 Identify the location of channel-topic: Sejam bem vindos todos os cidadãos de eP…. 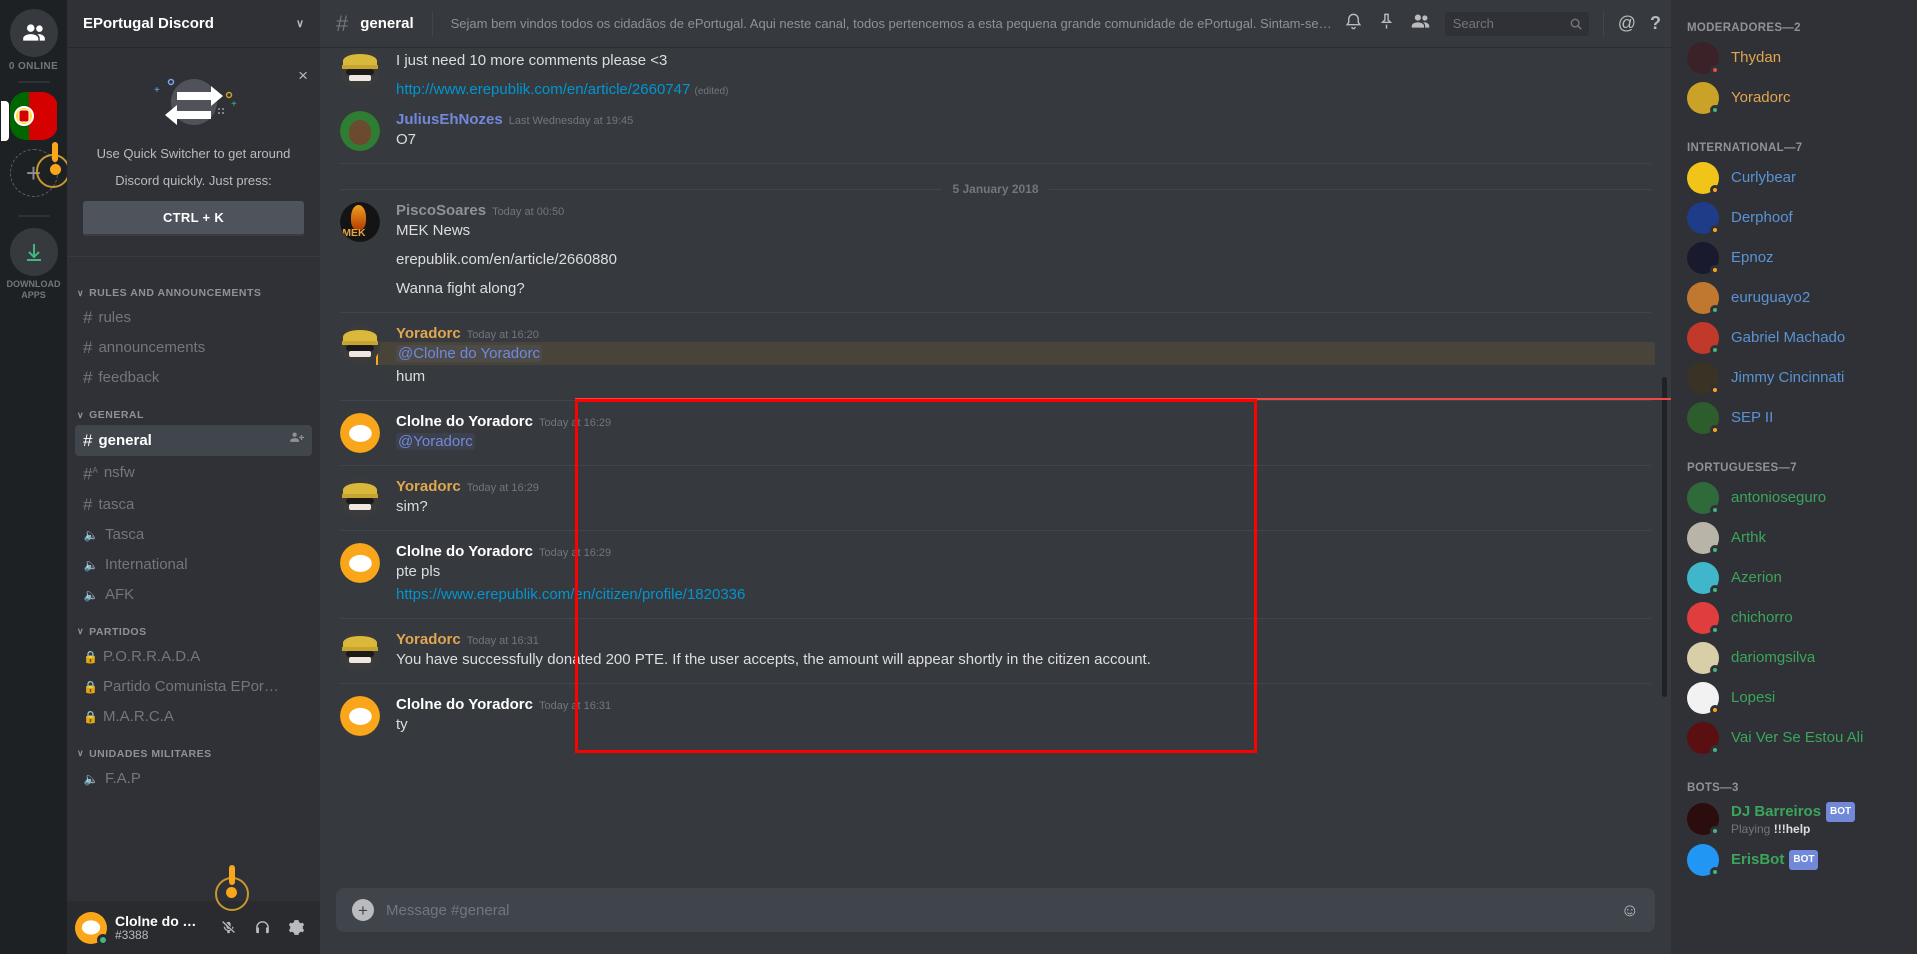
(892, 23).